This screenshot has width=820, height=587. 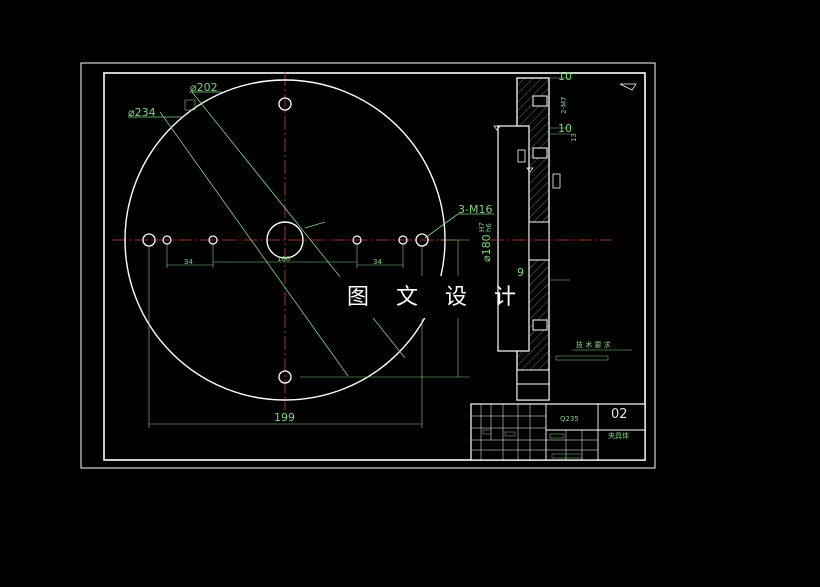 What do you see at coordinates (565, 76) in the screenshot?
I see `section-dim-top: 10` at bounding box center [565, 76].